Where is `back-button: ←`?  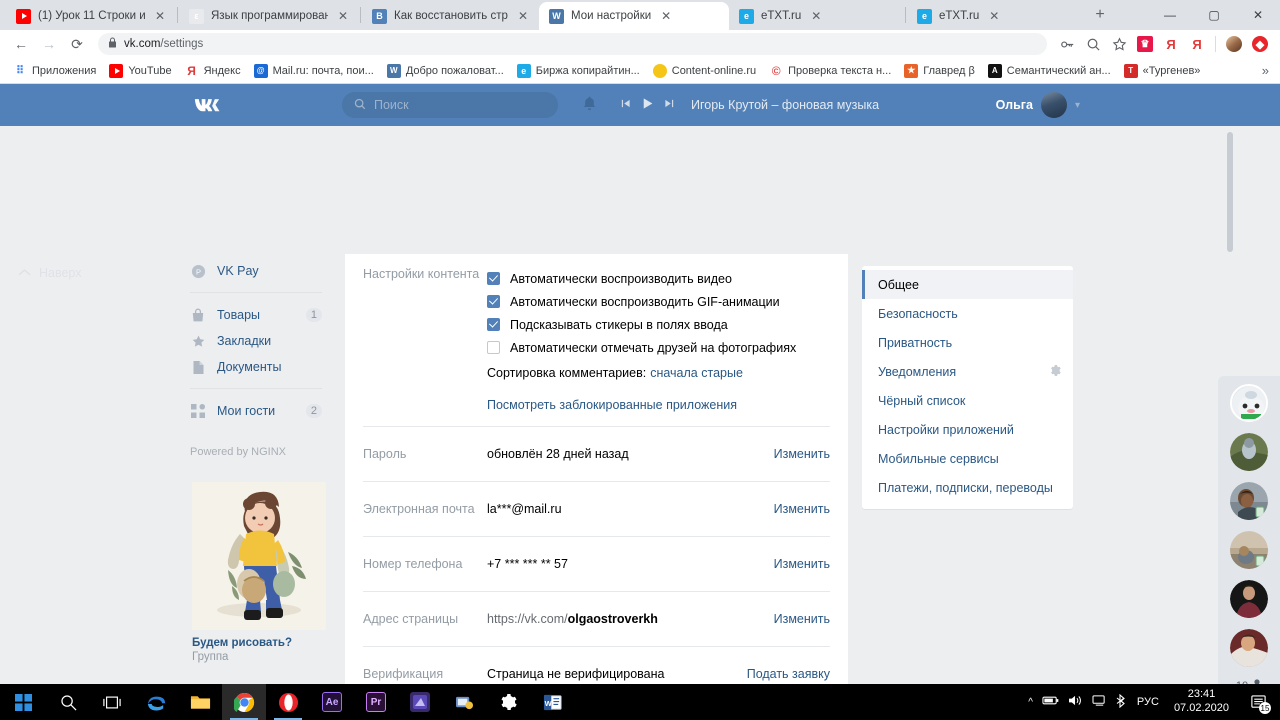
back-button: ← is located at coordinates (21, 44).